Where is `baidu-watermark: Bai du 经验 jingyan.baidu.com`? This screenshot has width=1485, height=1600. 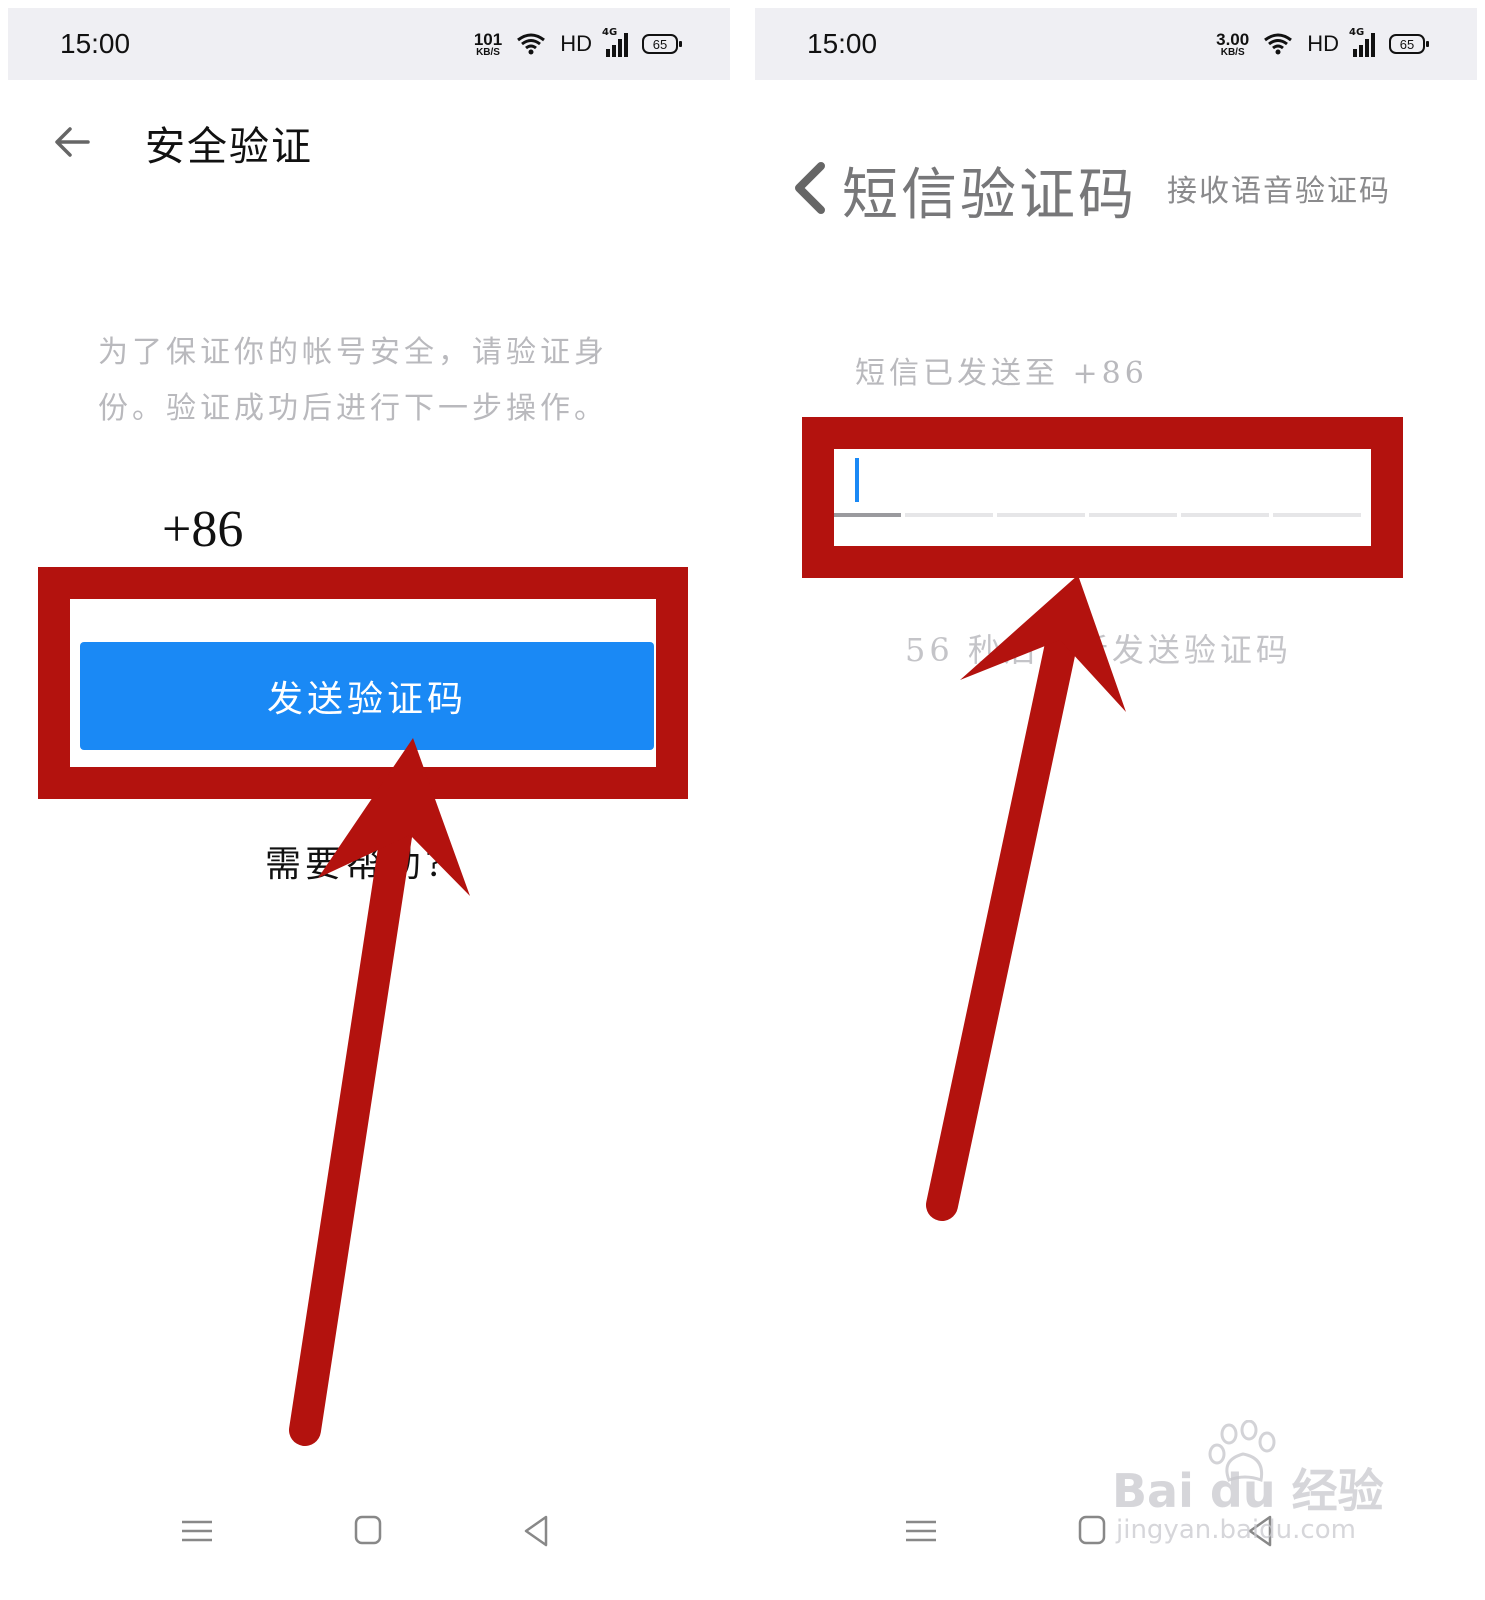
baidu-watermark: Bai du 经验 jingyan.baidu.com is located at coordinates (1257, 1485).